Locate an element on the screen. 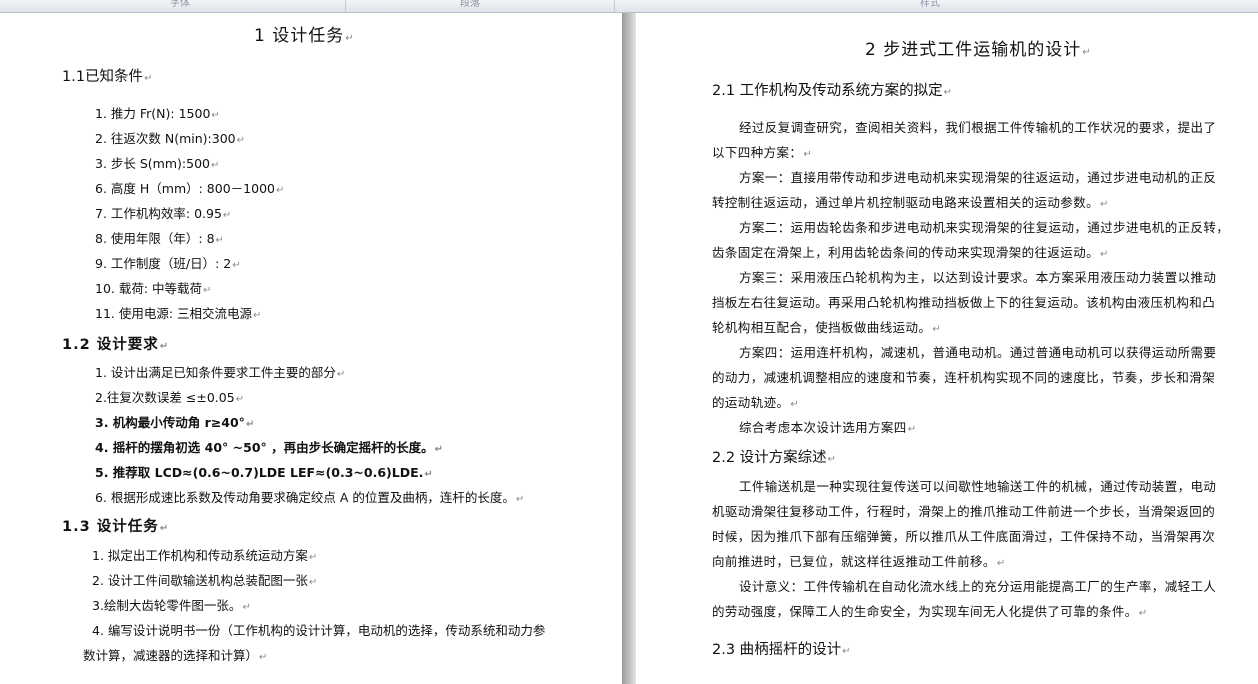  paragraph-line: 方案三：采用液压凸轮机构为主，以达到设计要求。本方案采用液压动力装置以推动 is located at coordinates (978, 277).